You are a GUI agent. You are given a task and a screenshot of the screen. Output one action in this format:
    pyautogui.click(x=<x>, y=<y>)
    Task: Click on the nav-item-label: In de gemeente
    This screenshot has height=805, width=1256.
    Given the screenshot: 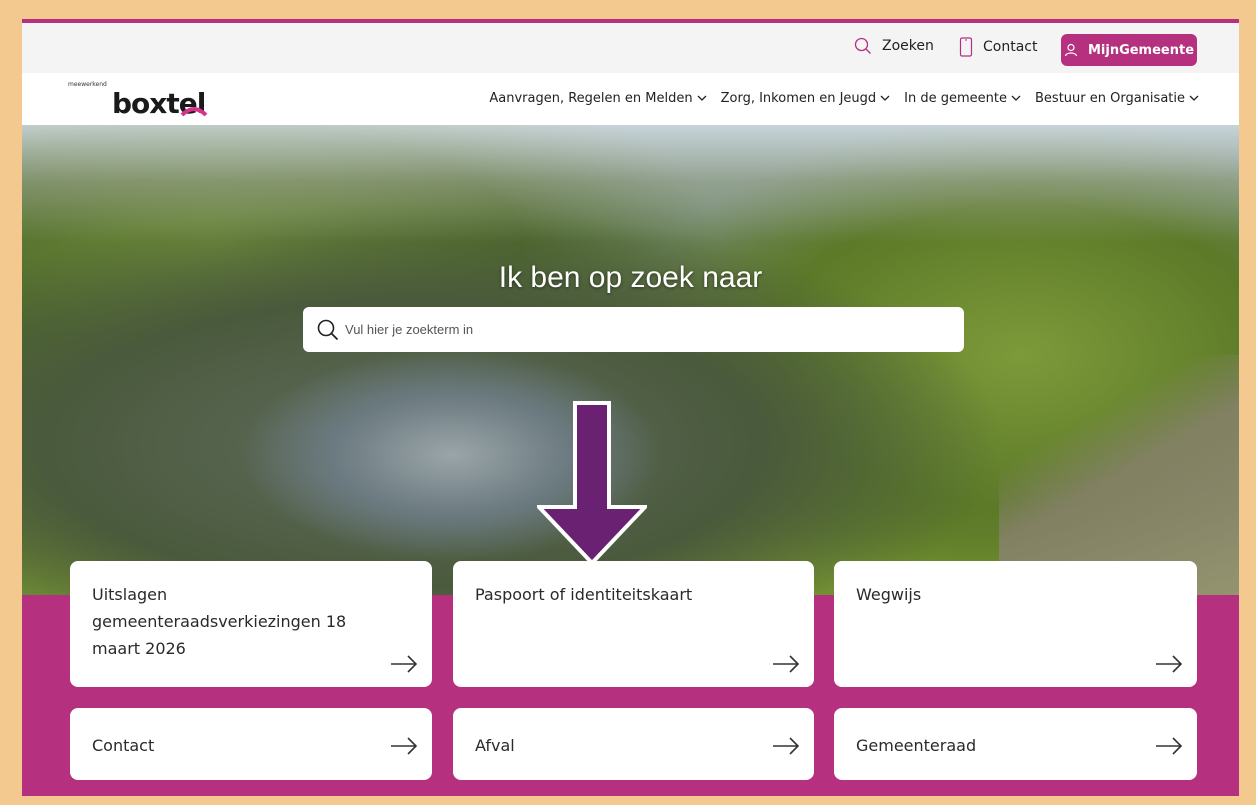 What is the action you would take?
    pyautogui.click(x=956, y=98)
    